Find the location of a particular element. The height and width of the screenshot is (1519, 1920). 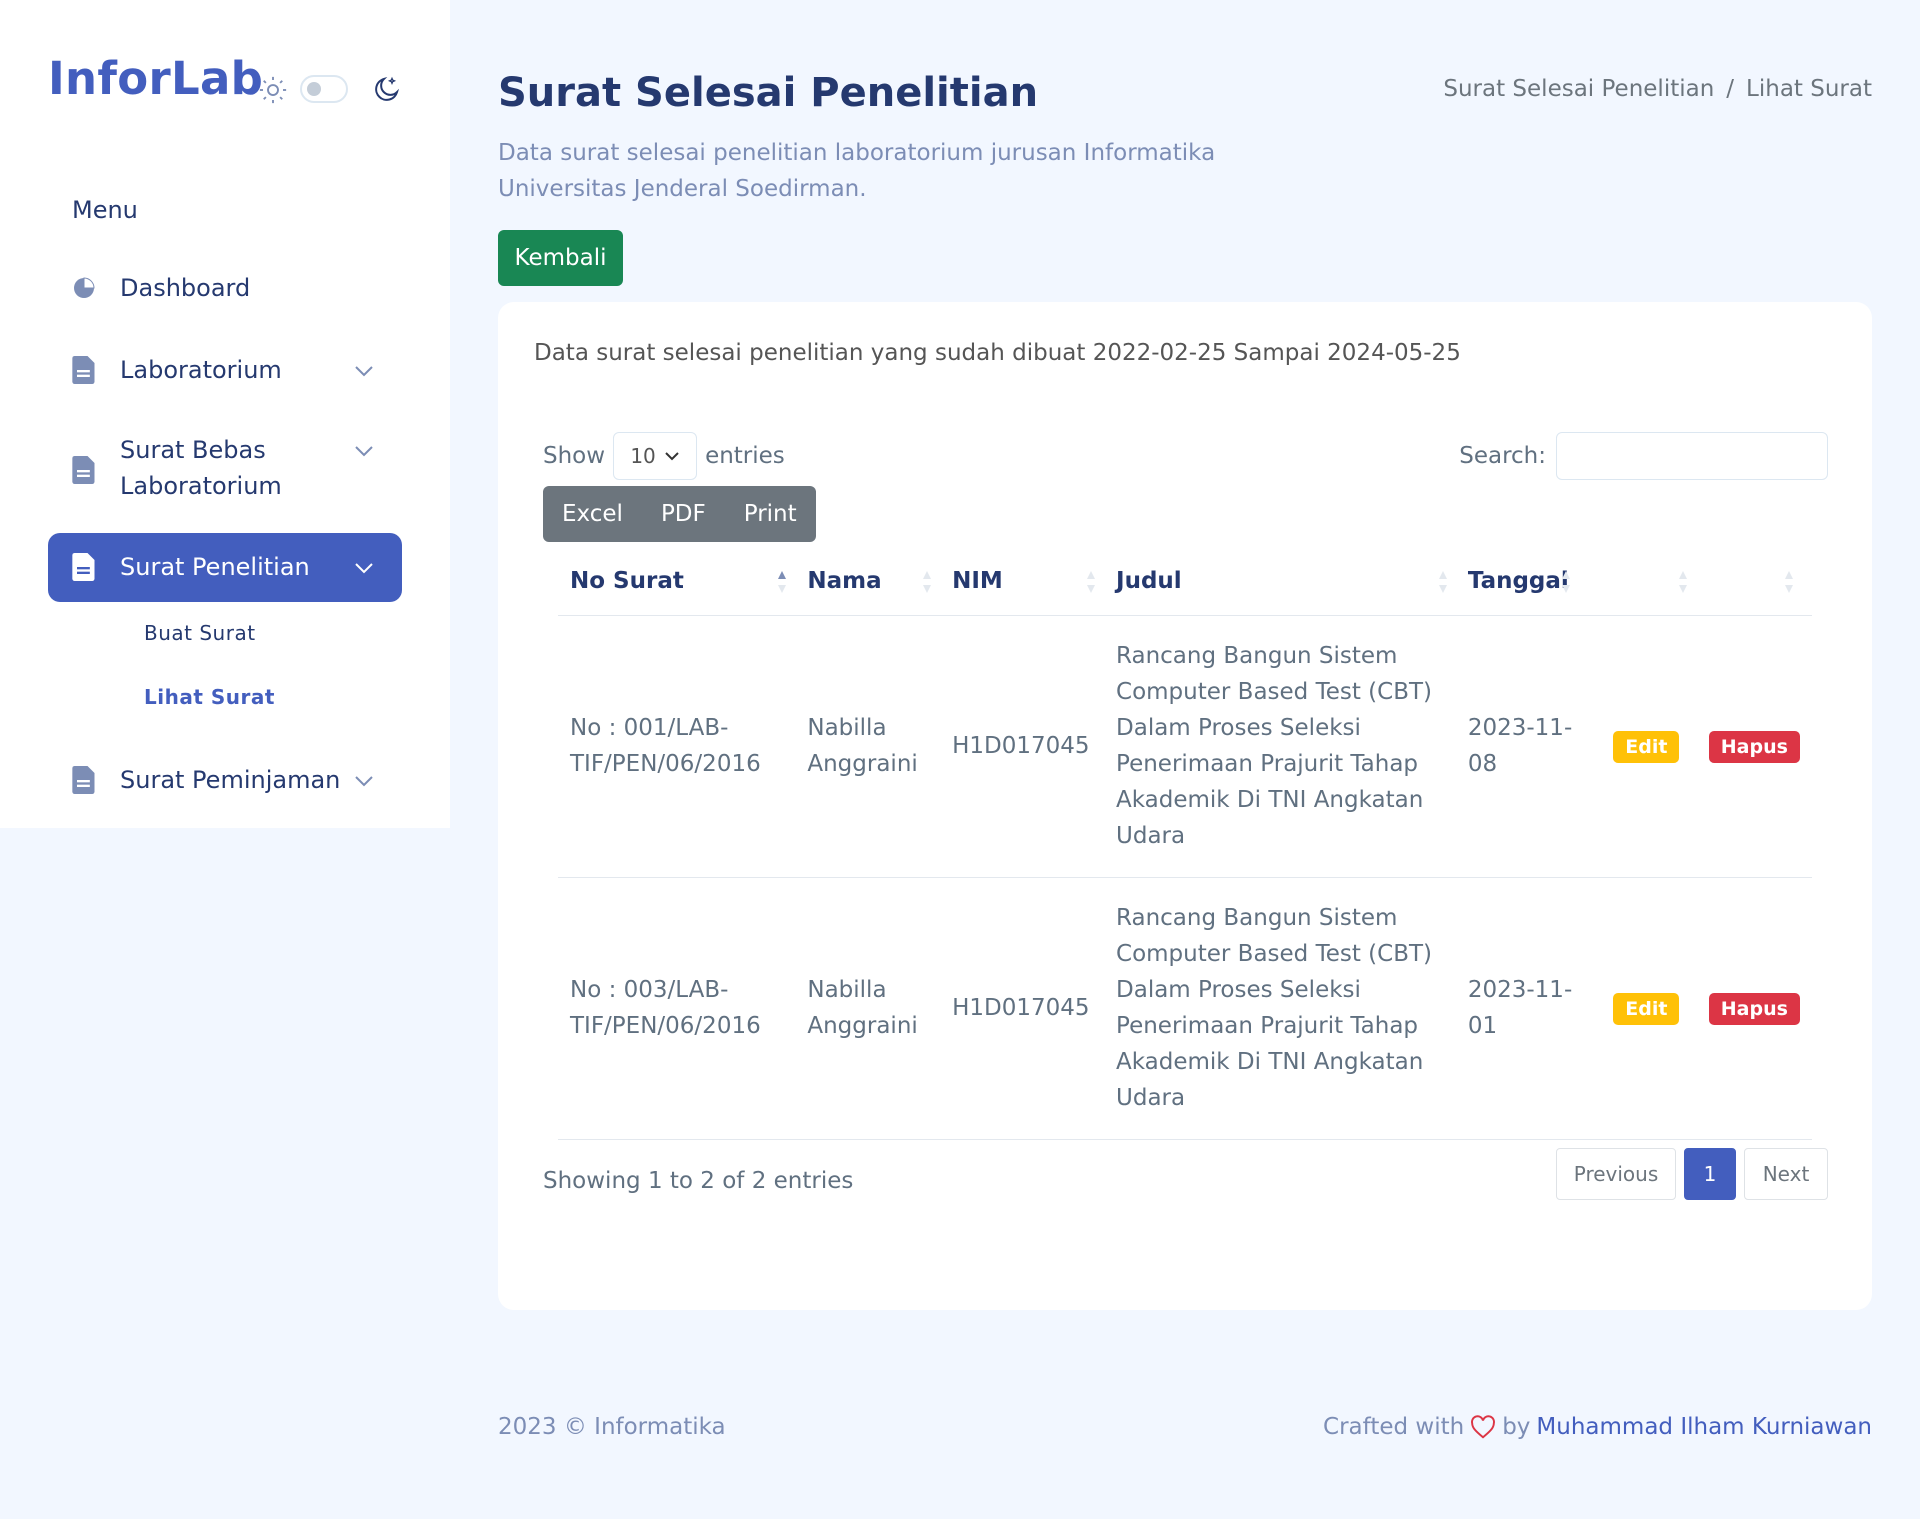

column-header-nim: NIM is located at coordinates (1022, 581).